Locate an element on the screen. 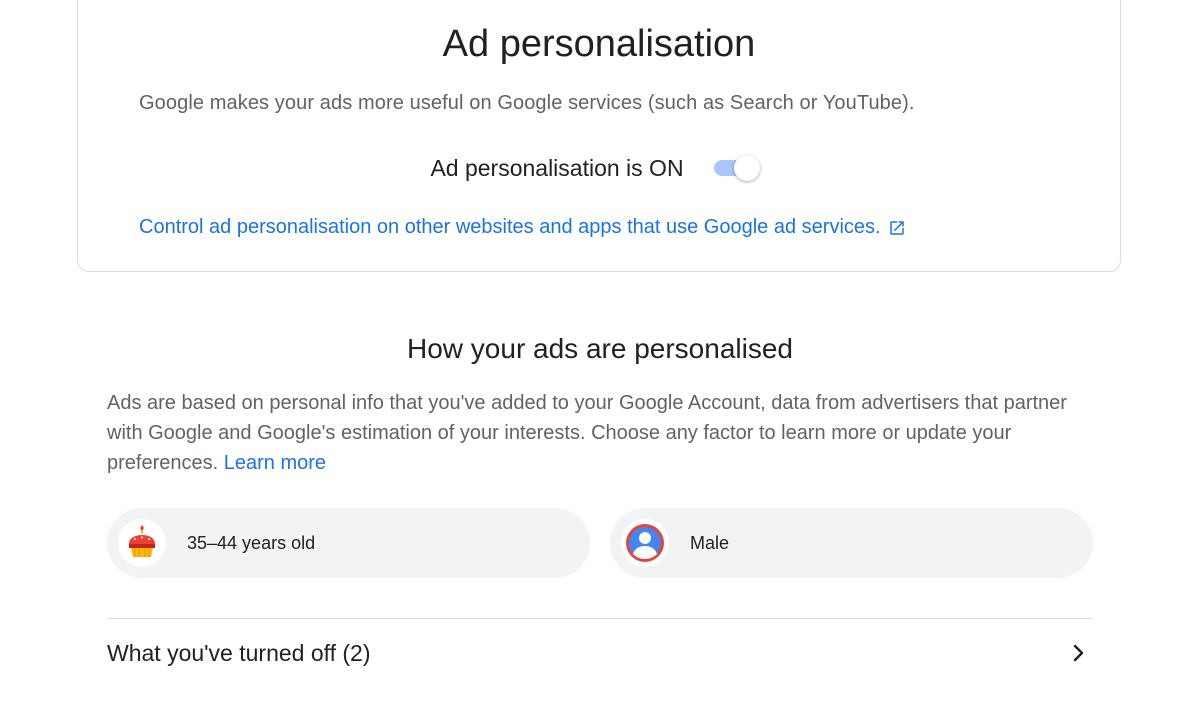 The image size is (1200, 706). factor-chip-gender: Male is located at coordinates (851, 543).